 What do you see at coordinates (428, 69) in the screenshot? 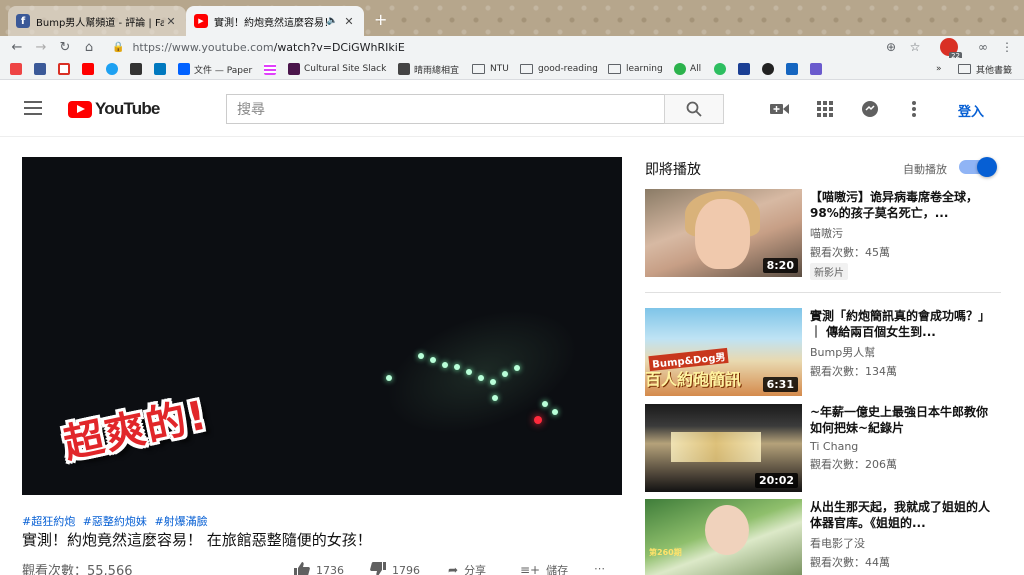
I see `bookmark-blog: 晴雨總相宜` at bounding box center [428, 69].